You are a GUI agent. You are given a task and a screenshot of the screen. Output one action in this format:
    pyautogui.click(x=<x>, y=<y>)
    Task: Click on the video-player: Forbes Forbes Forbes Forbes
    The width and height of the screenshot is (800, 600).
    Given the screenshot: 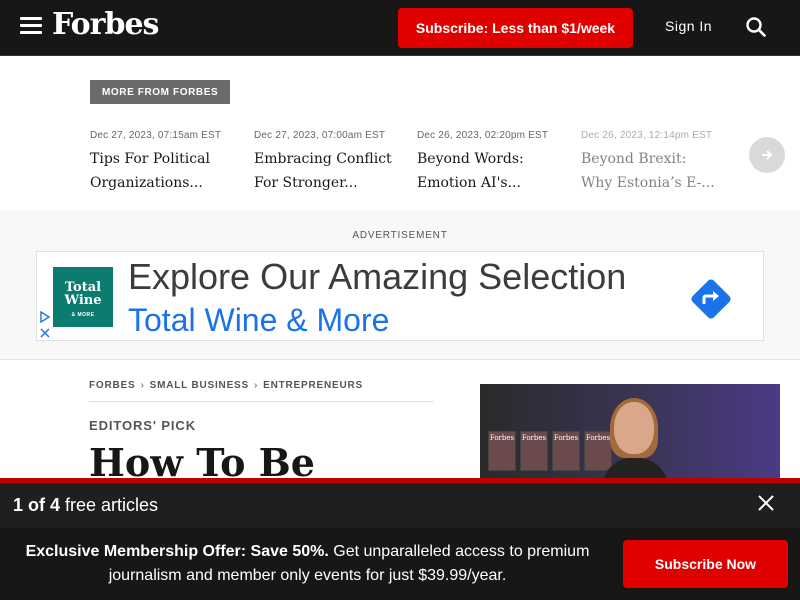 What is the action you would take?
    pyautogui.click(x=630, y=434)
    